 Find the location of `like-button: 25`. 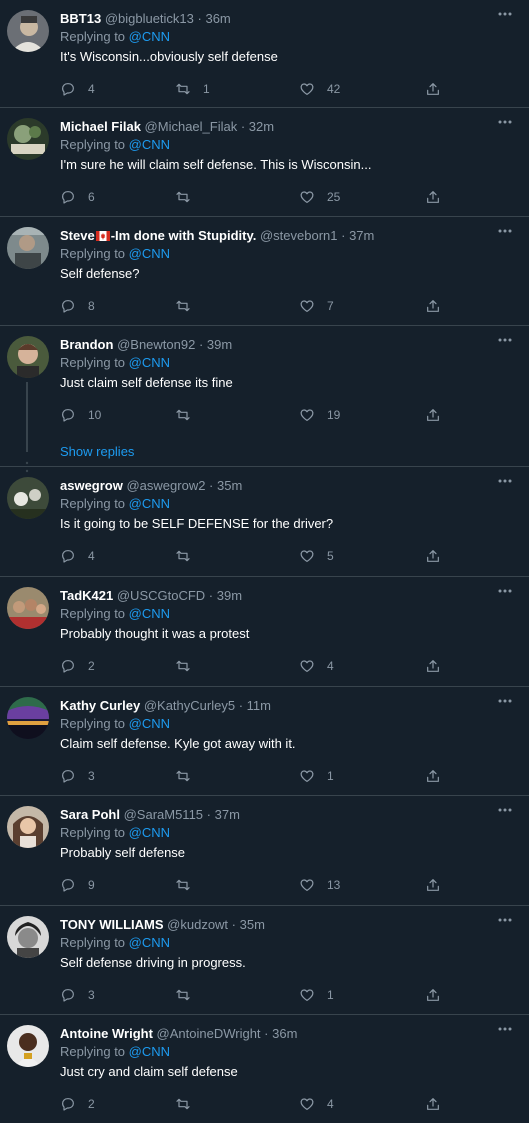

like-button: 25 is located at coordinates (319, 197).